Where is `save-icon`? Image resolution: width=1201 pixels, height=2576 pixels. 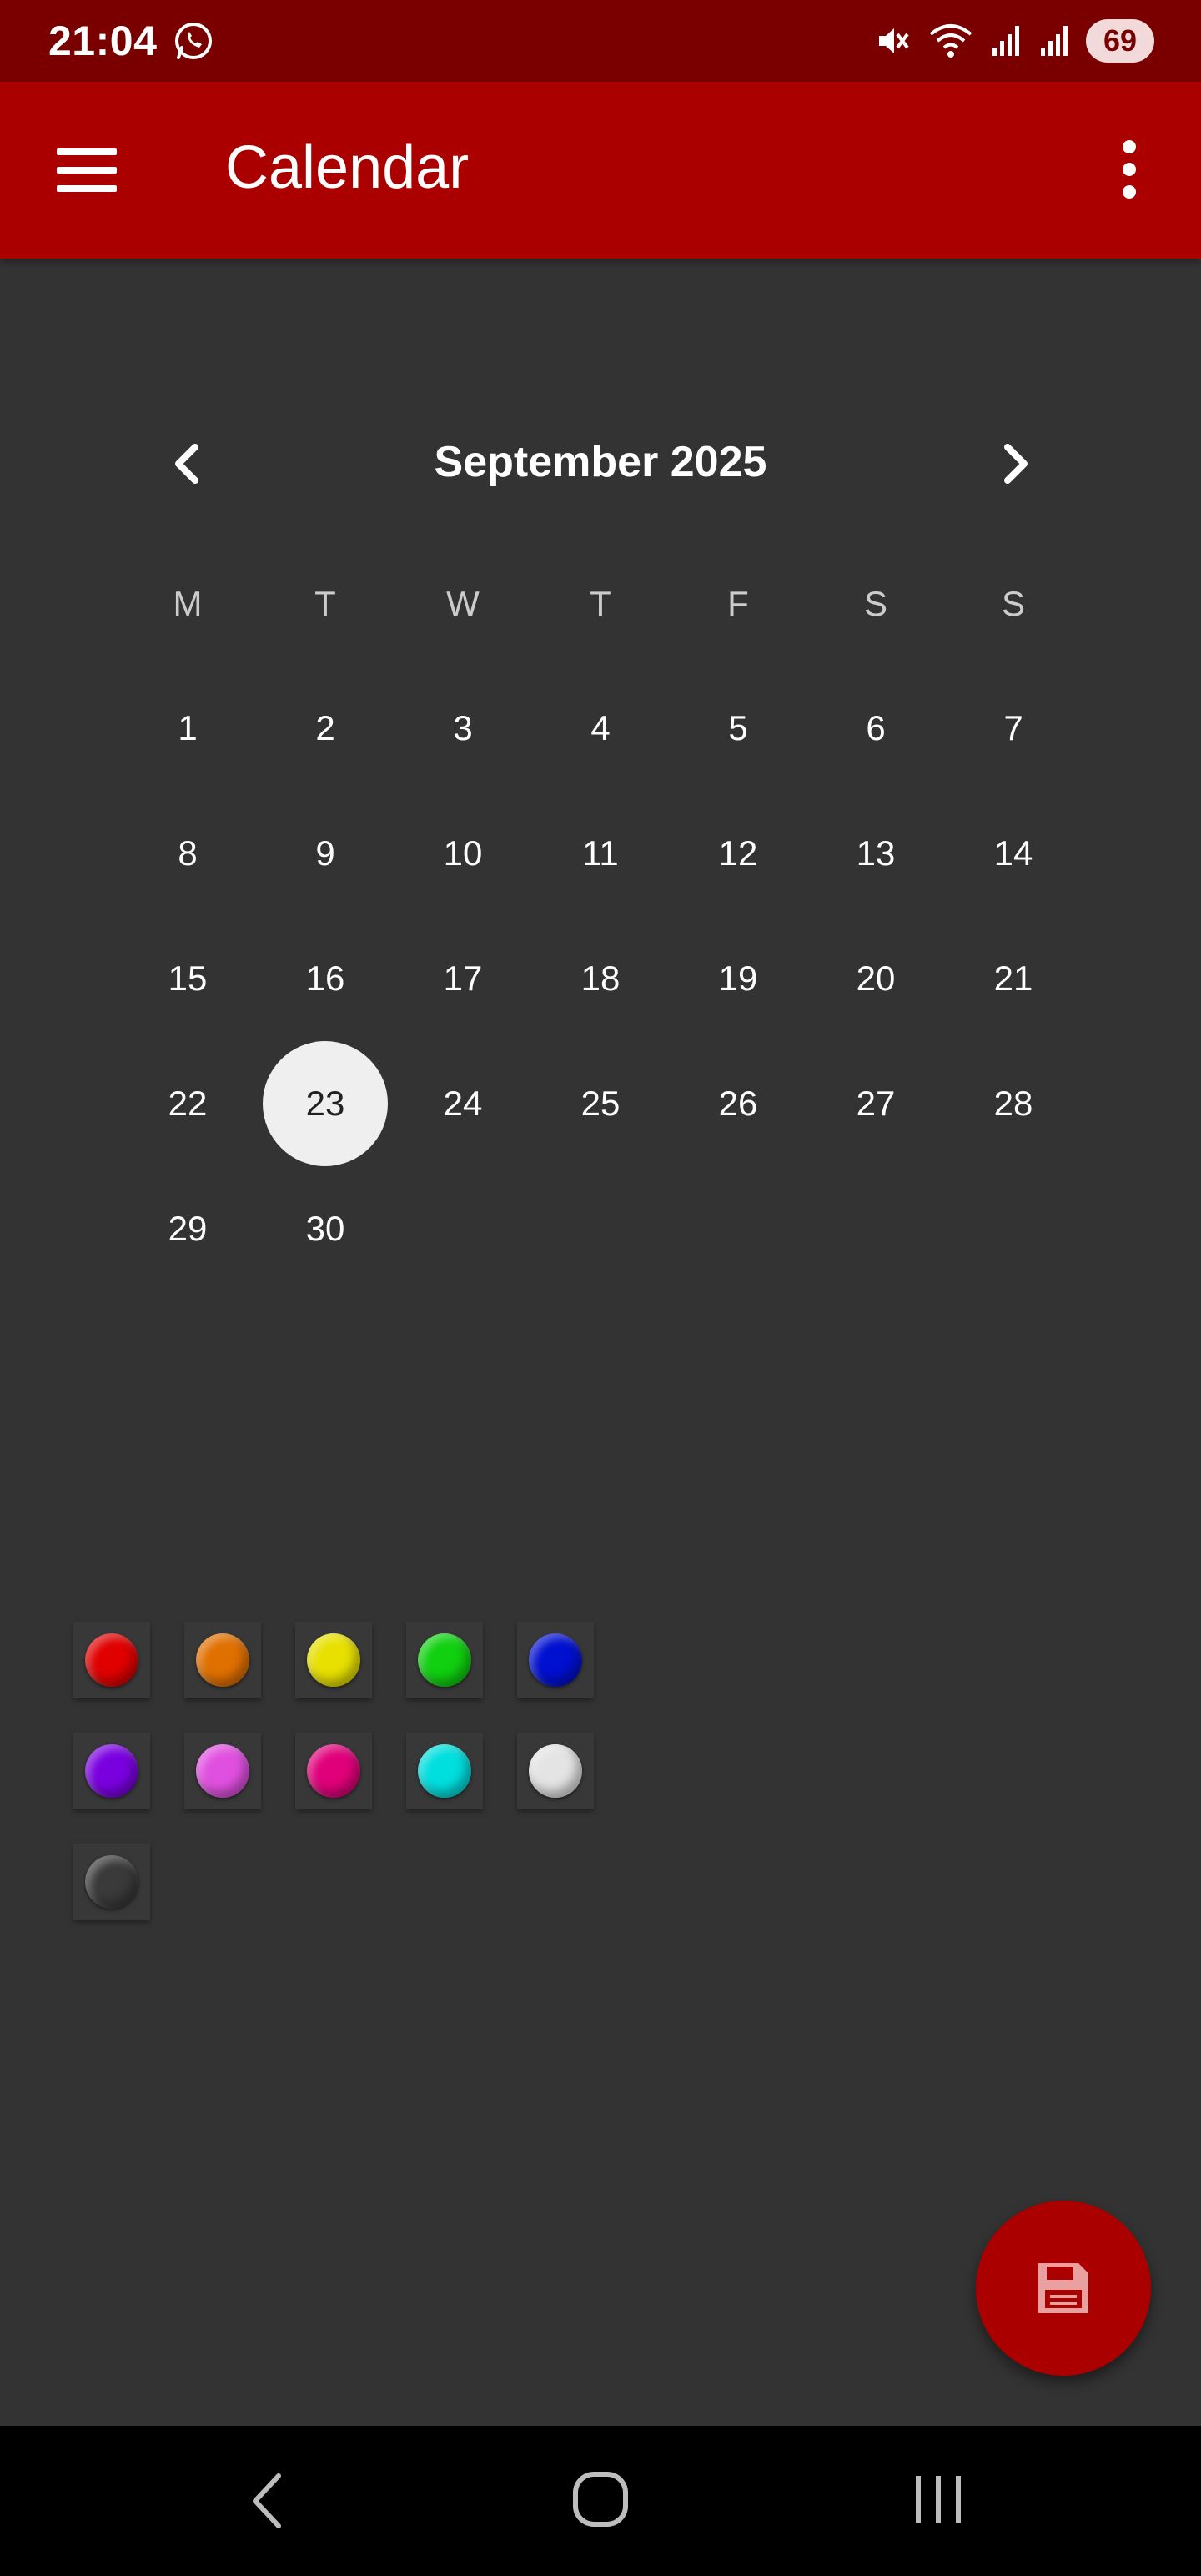 save-icon is located at coordinates (1063, 2288).